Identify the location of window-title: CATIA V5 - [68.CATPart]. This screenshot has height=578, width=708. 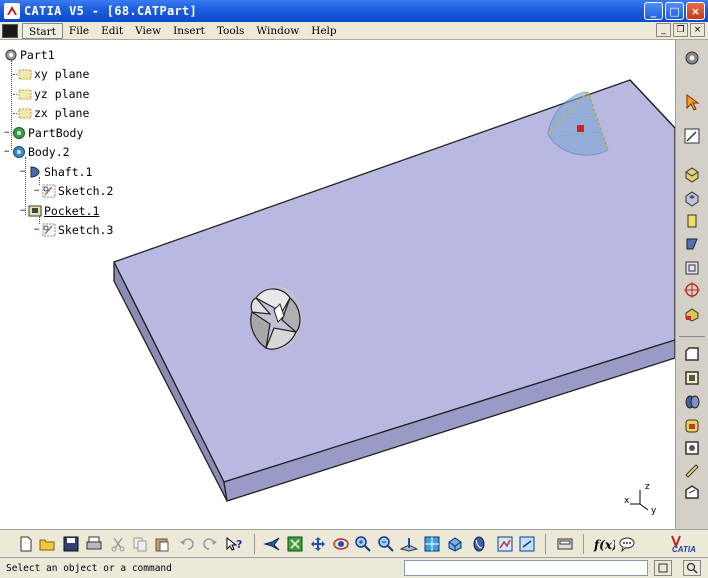
(111, 11).